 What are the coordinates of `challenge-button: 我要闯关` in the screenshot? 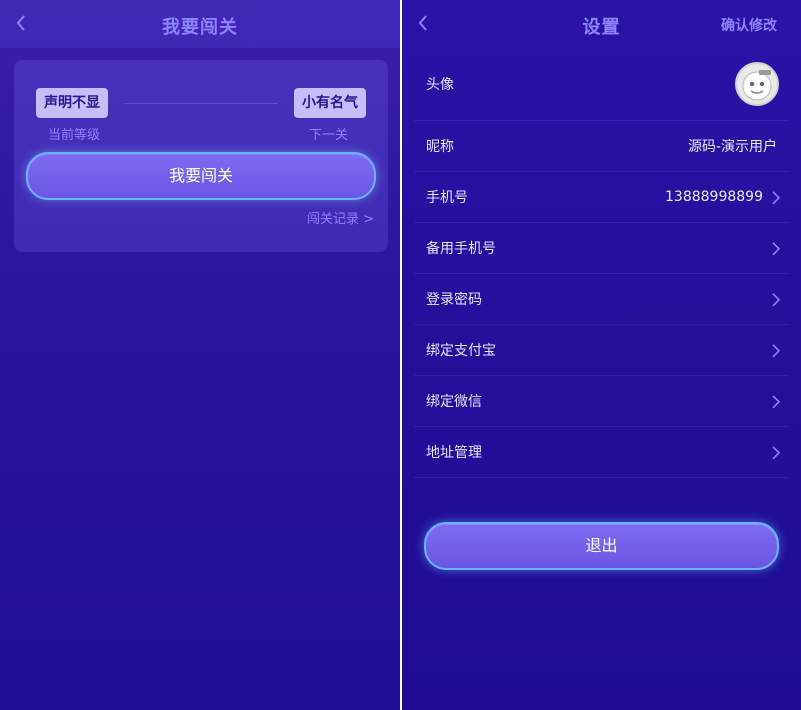 It's located at (201, 176).